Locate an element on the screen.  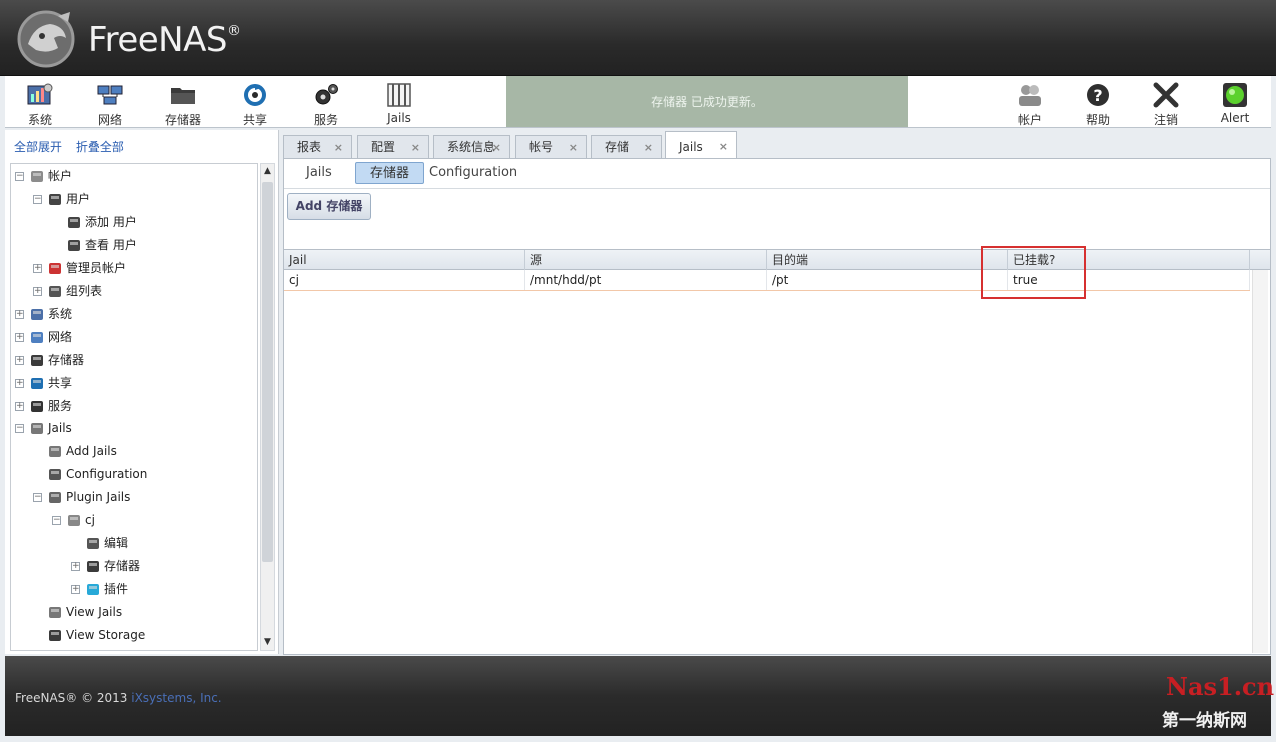
tree-scrollbar: ▲ ▼ is located at coordinates (267, 407).